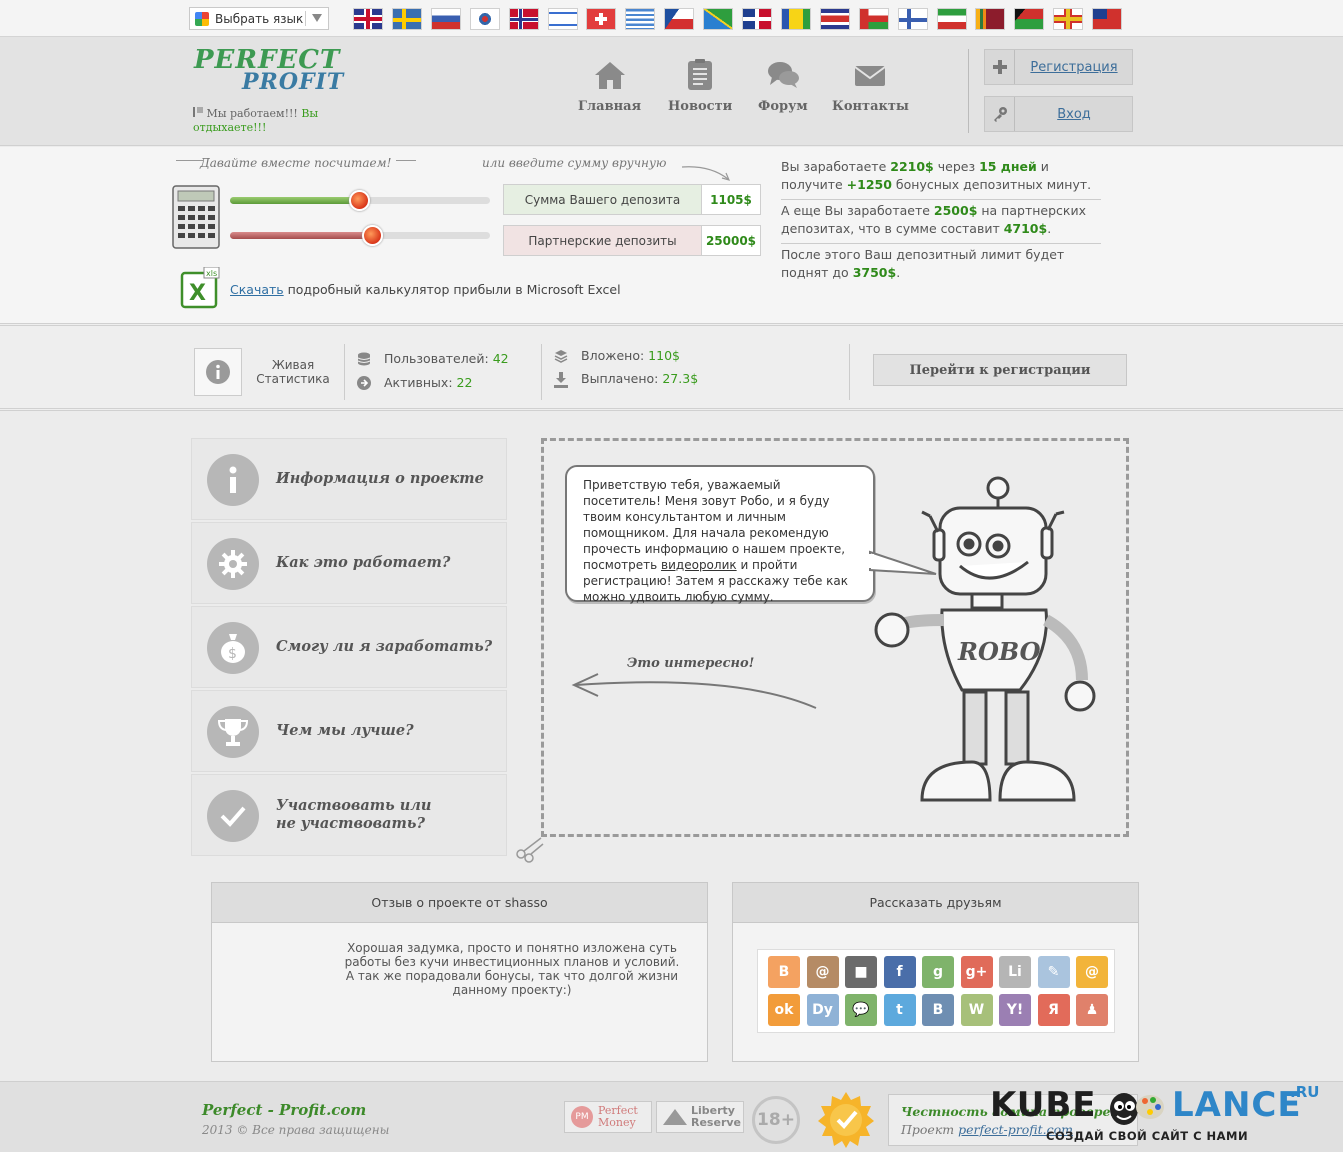  What do you see at coordinates (317, 18) in the screenshot?
I see `chevron-down-icon` at bounding box center [317, 18].